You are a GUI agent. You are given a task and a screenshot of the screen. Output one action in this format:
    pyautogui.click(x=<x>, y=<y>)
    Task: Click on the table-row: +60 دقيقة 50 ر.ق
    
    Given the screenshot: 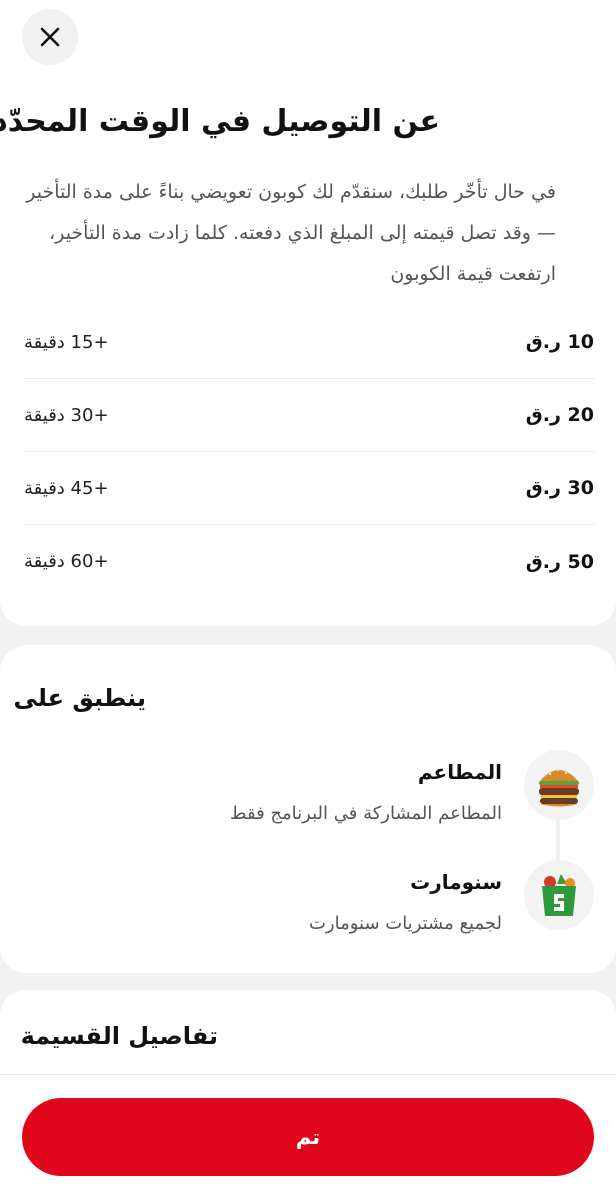 What is the action you would take?
    pyautogui.click(x=309, y=561)
    